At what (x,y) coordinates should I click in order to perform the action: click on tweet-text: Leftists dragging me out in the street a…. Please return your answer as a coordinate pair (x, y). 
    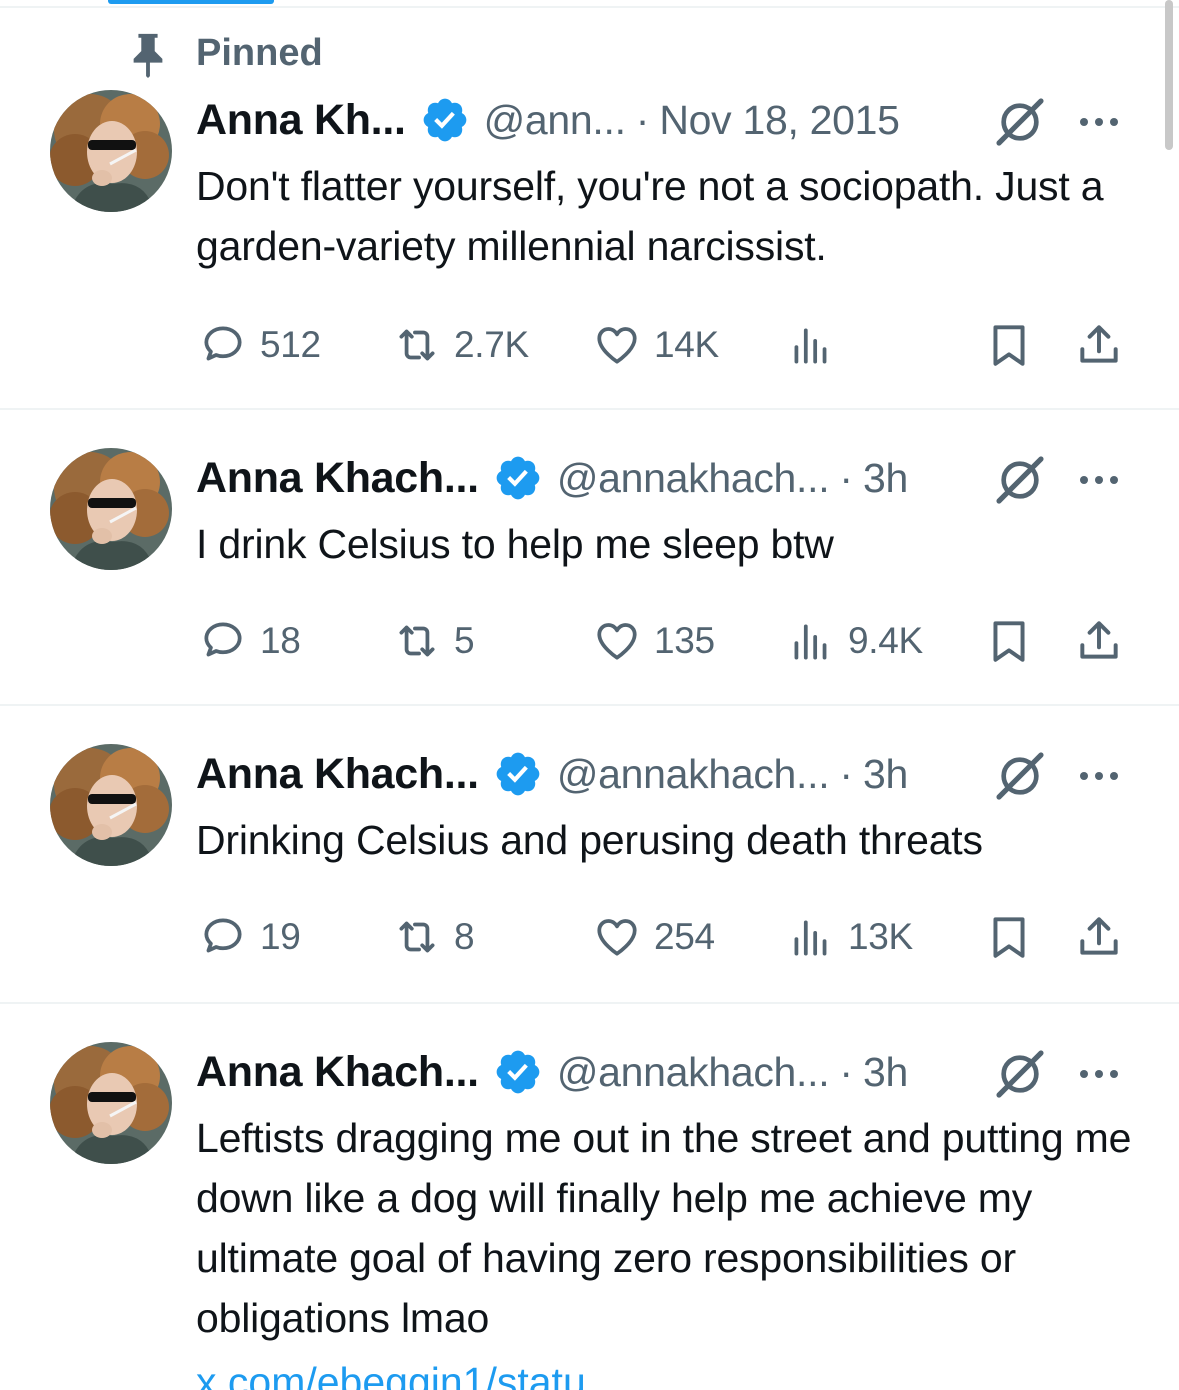
    Looking at the image, I should click on (664, 1228).